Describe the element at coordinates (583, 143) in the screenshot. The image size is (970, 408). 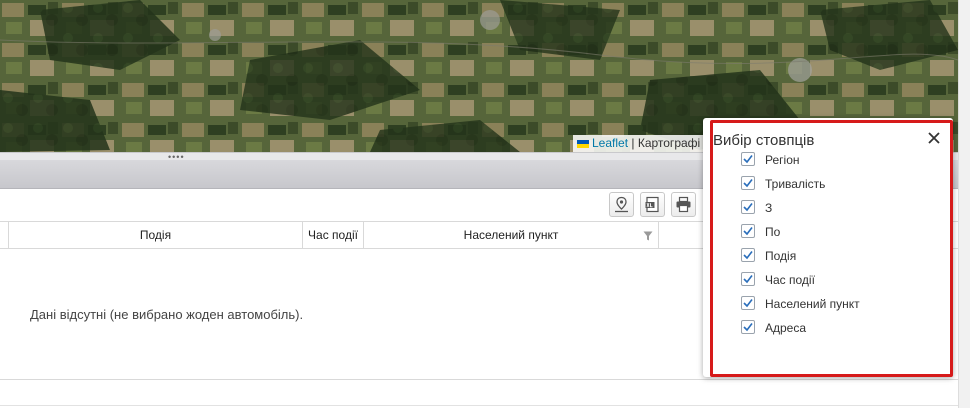
I see `ukraine-flag-icon` at that location.